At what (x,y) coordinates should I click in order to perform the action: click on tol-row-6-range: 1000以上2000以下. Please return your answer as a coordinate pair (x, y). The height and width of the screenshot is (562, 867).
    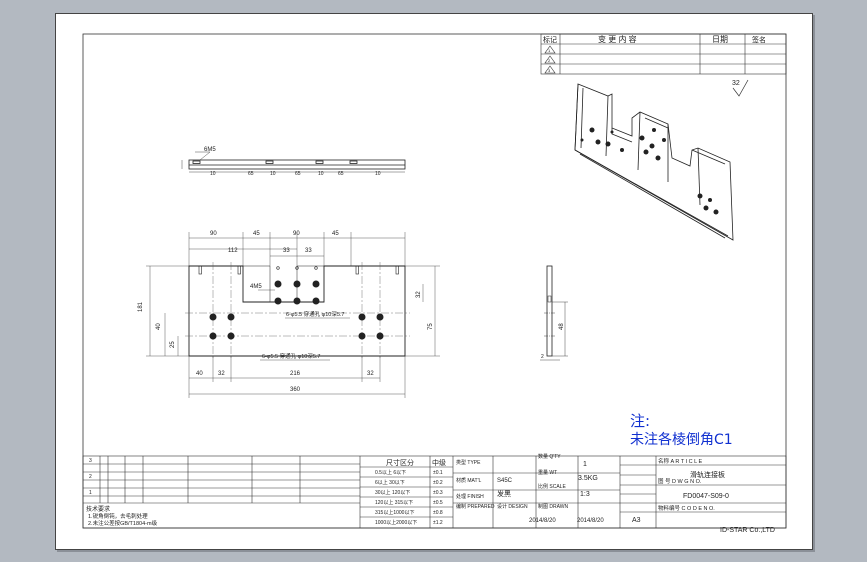
    Looking at the image, I should click on (396, 522).